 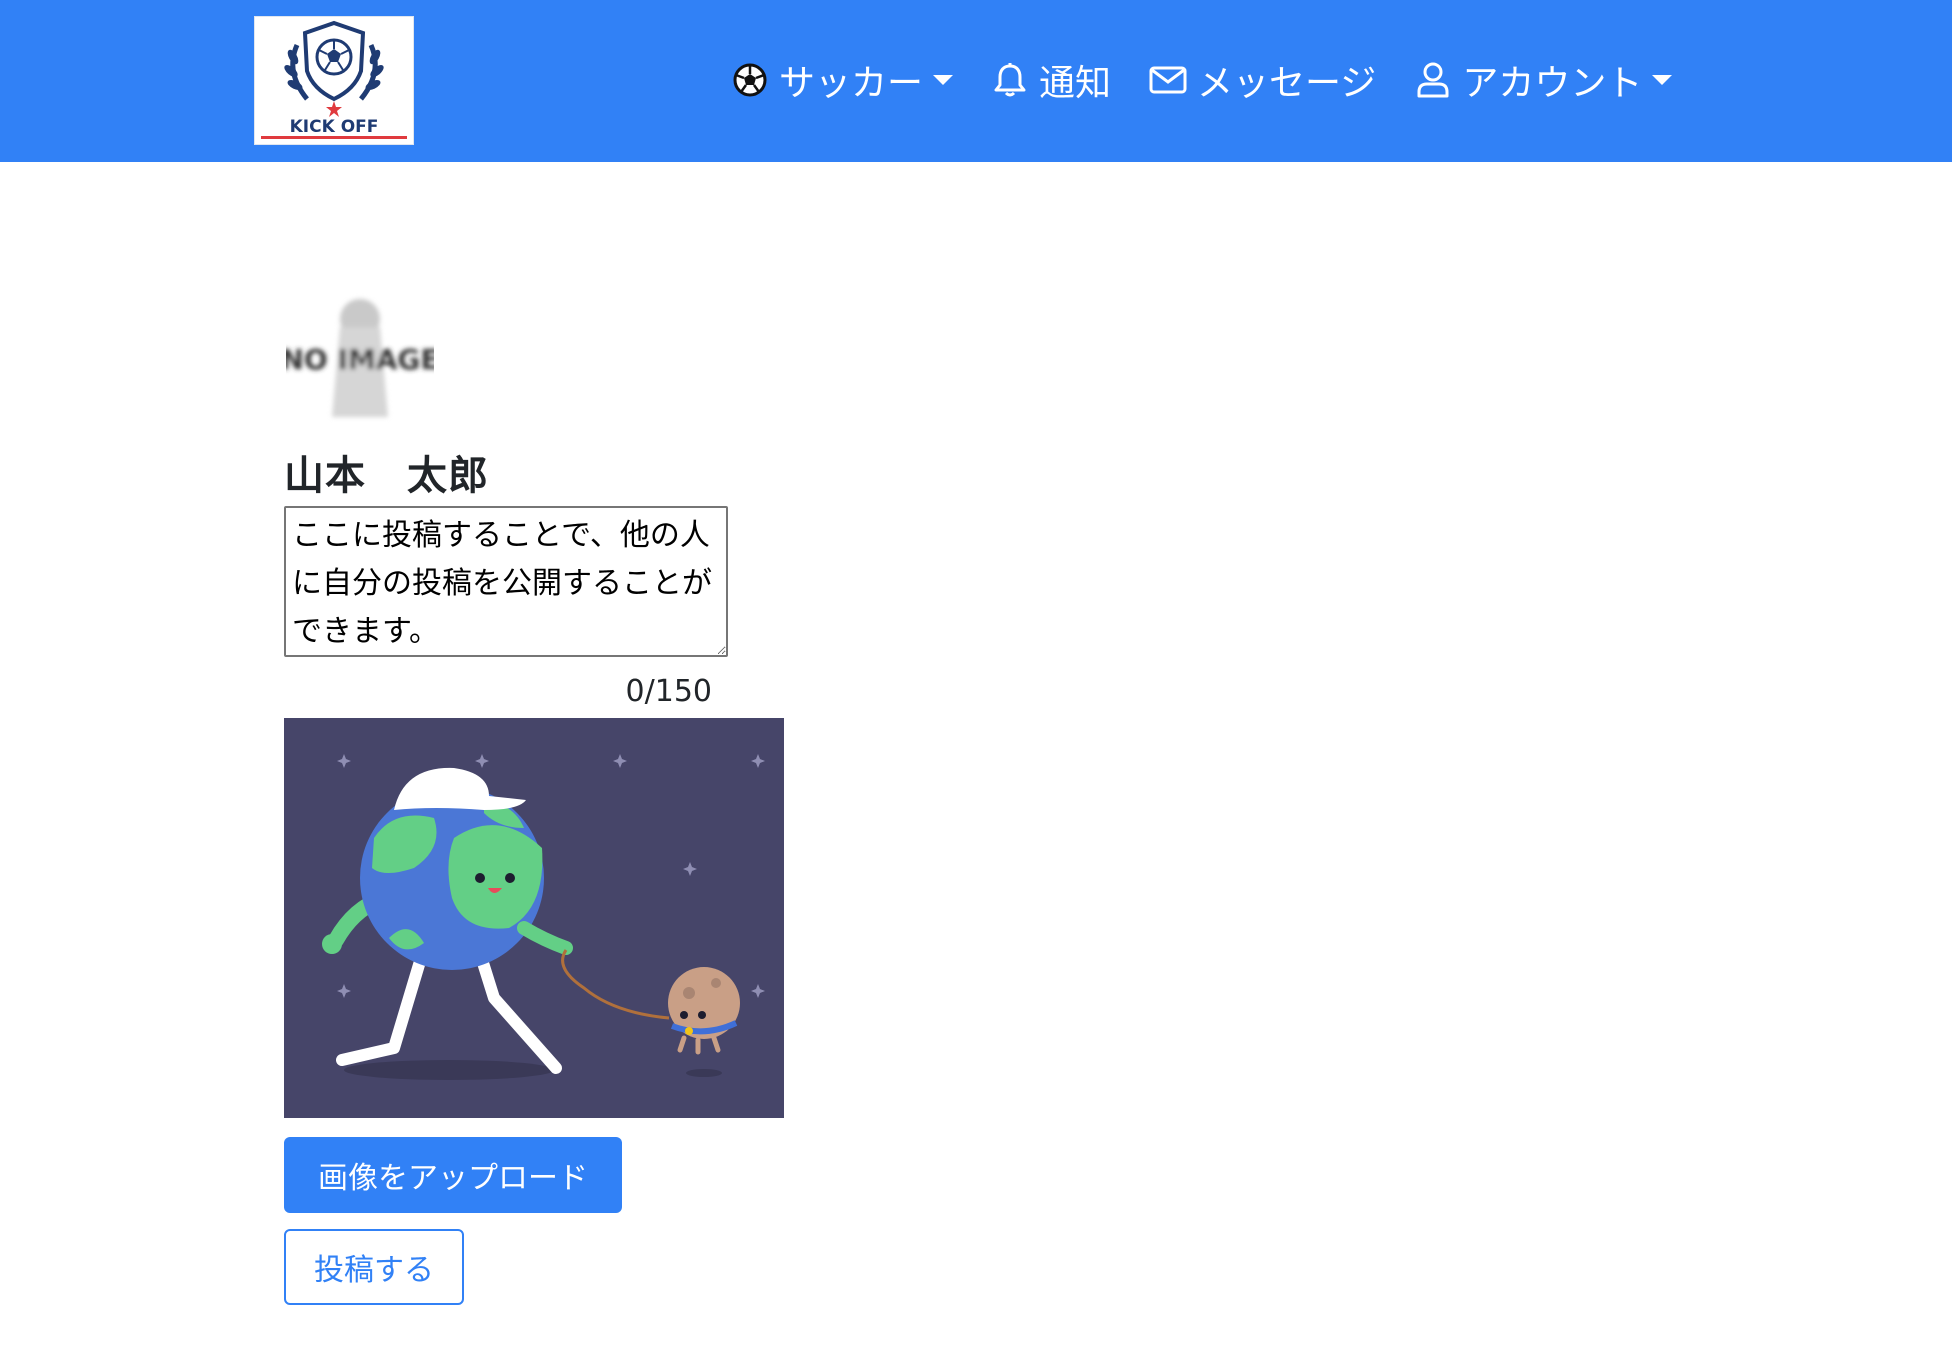 I want to click on uploaded-image-preview, so click(x=534, y=918).